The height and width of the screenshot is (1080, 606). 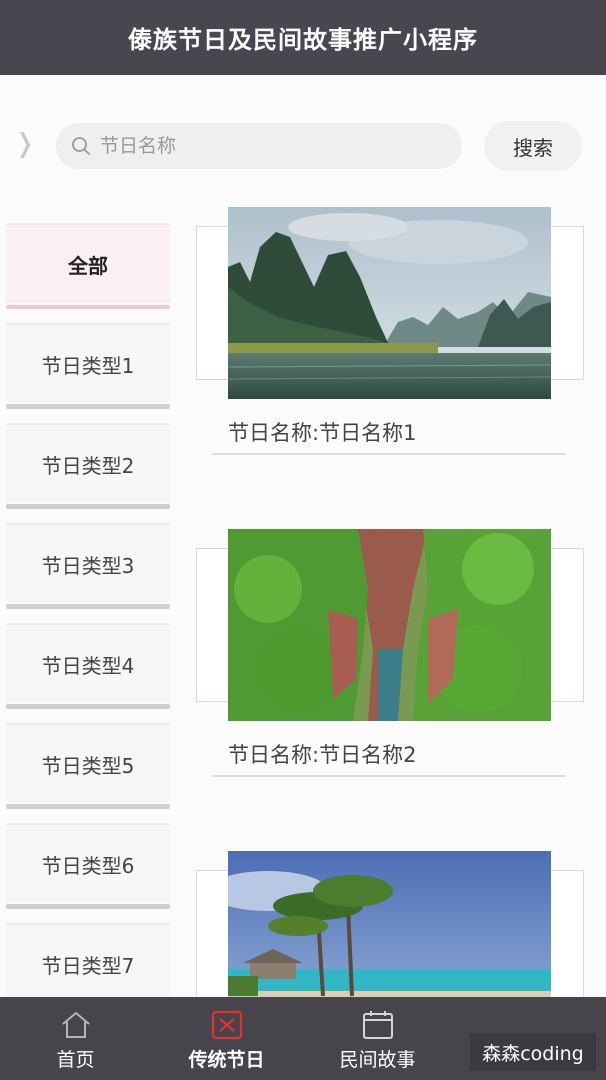 What do you see at coordinates (322, 755) in the screenshot?
I see `festival-name: 节日名称:节日名称2` at bounding box center [322, 755].